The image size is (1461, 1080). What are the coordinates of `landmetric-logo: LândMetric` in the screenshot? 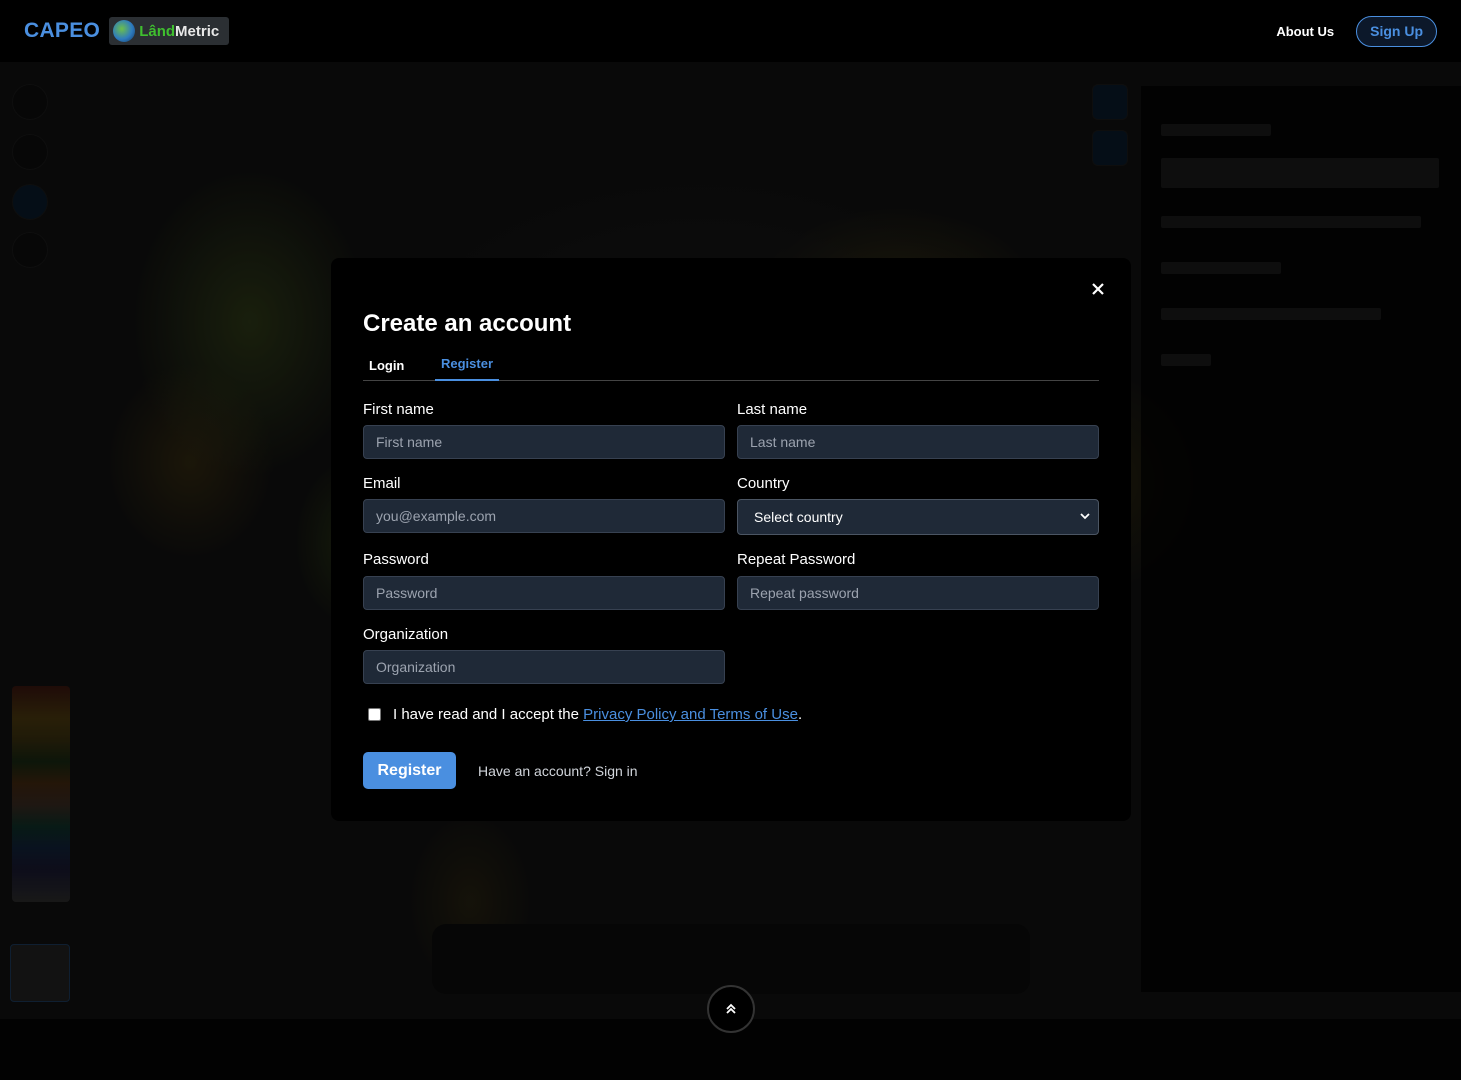 It's located at (169, 31).